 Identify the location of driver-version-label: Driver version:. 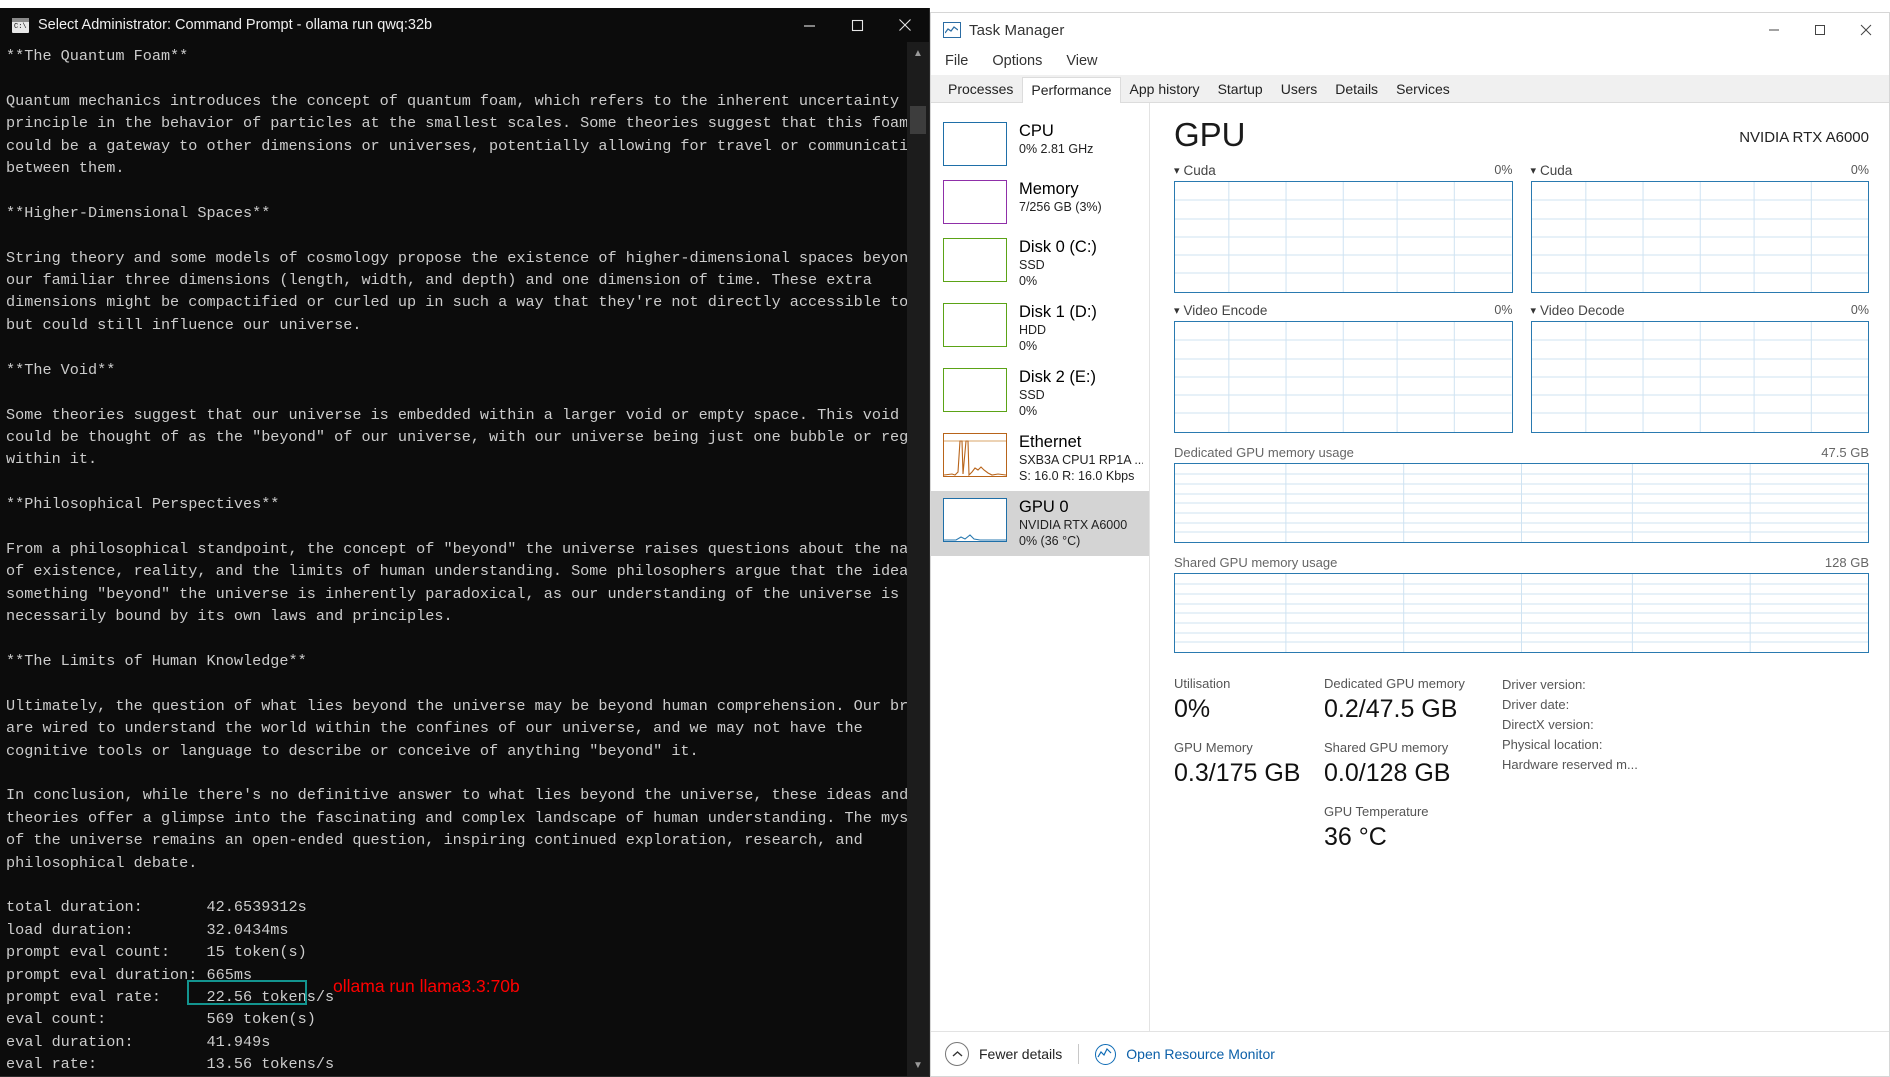
(1544, 684).